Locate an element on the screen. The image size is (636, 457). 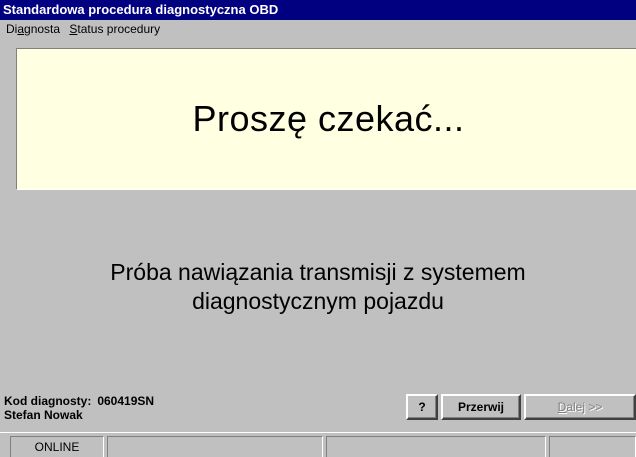
next-button-accel: D is located at coordinates (562, 407).